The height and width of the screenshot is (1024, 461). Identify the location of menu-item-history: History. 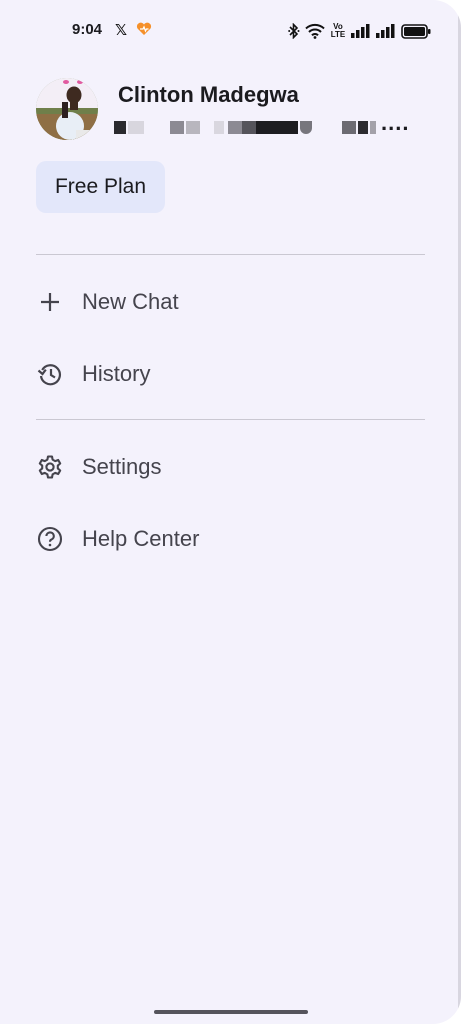
(230, 374).